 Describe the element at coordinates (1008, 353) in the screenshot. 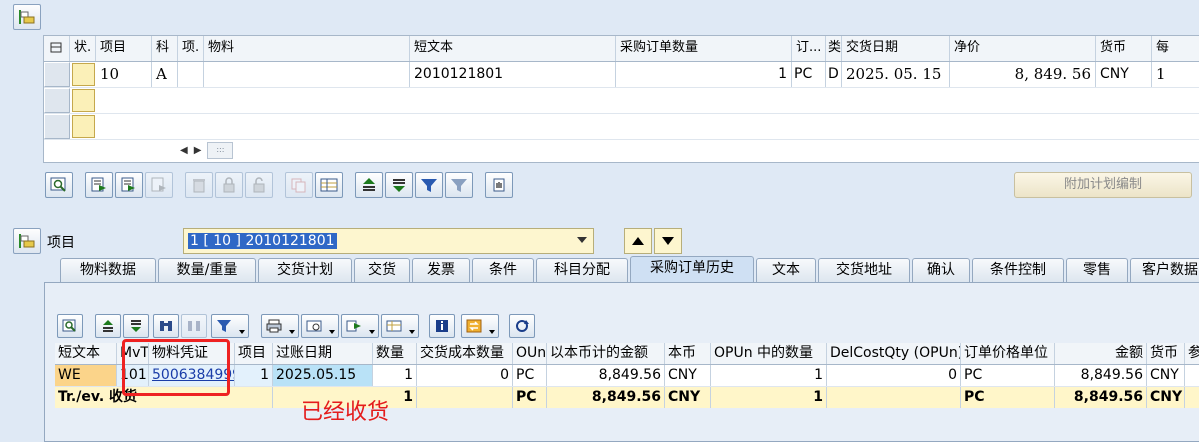

I see `col-price-unit: 订单价格单位` at that location.